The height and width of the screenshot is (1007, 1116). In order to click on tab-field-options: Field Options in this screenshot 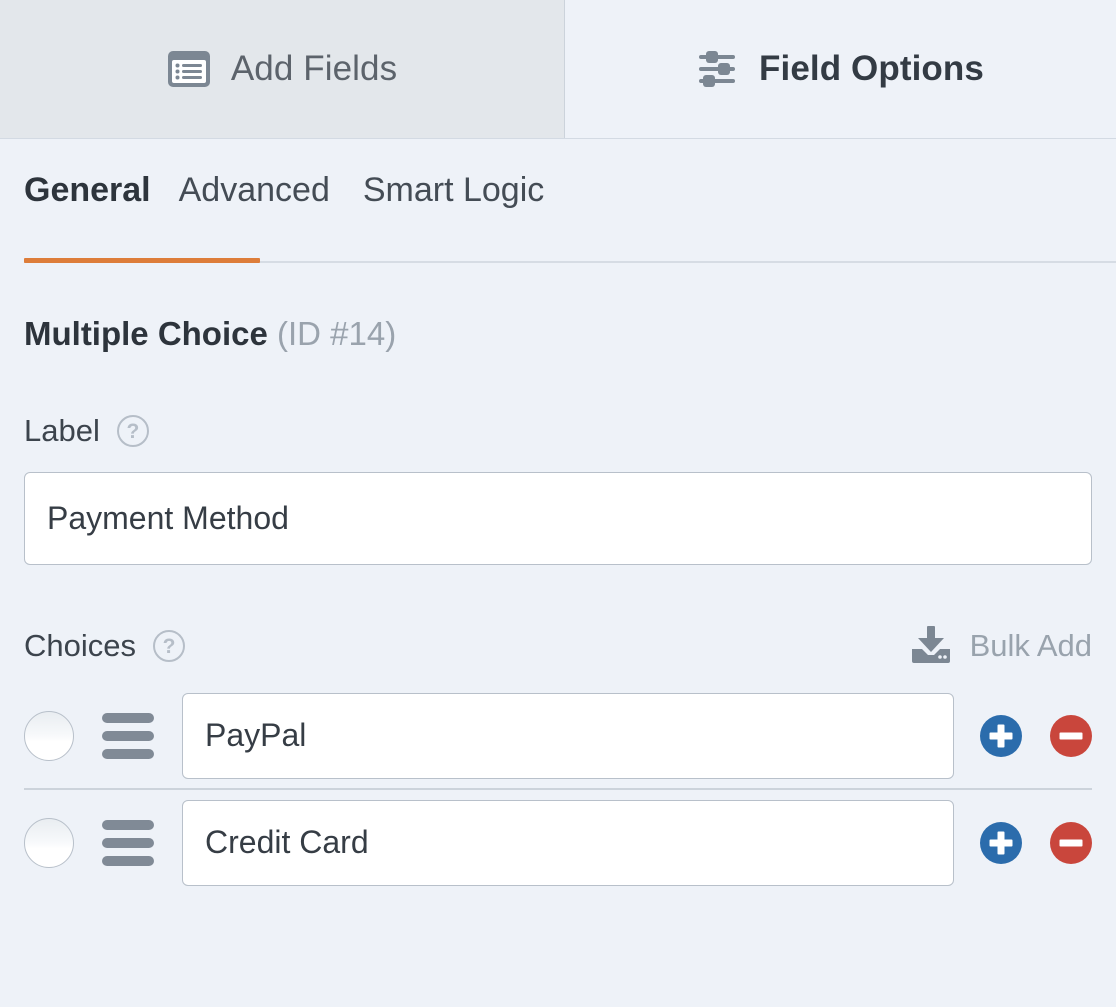, I will do `click(840, 69)`.